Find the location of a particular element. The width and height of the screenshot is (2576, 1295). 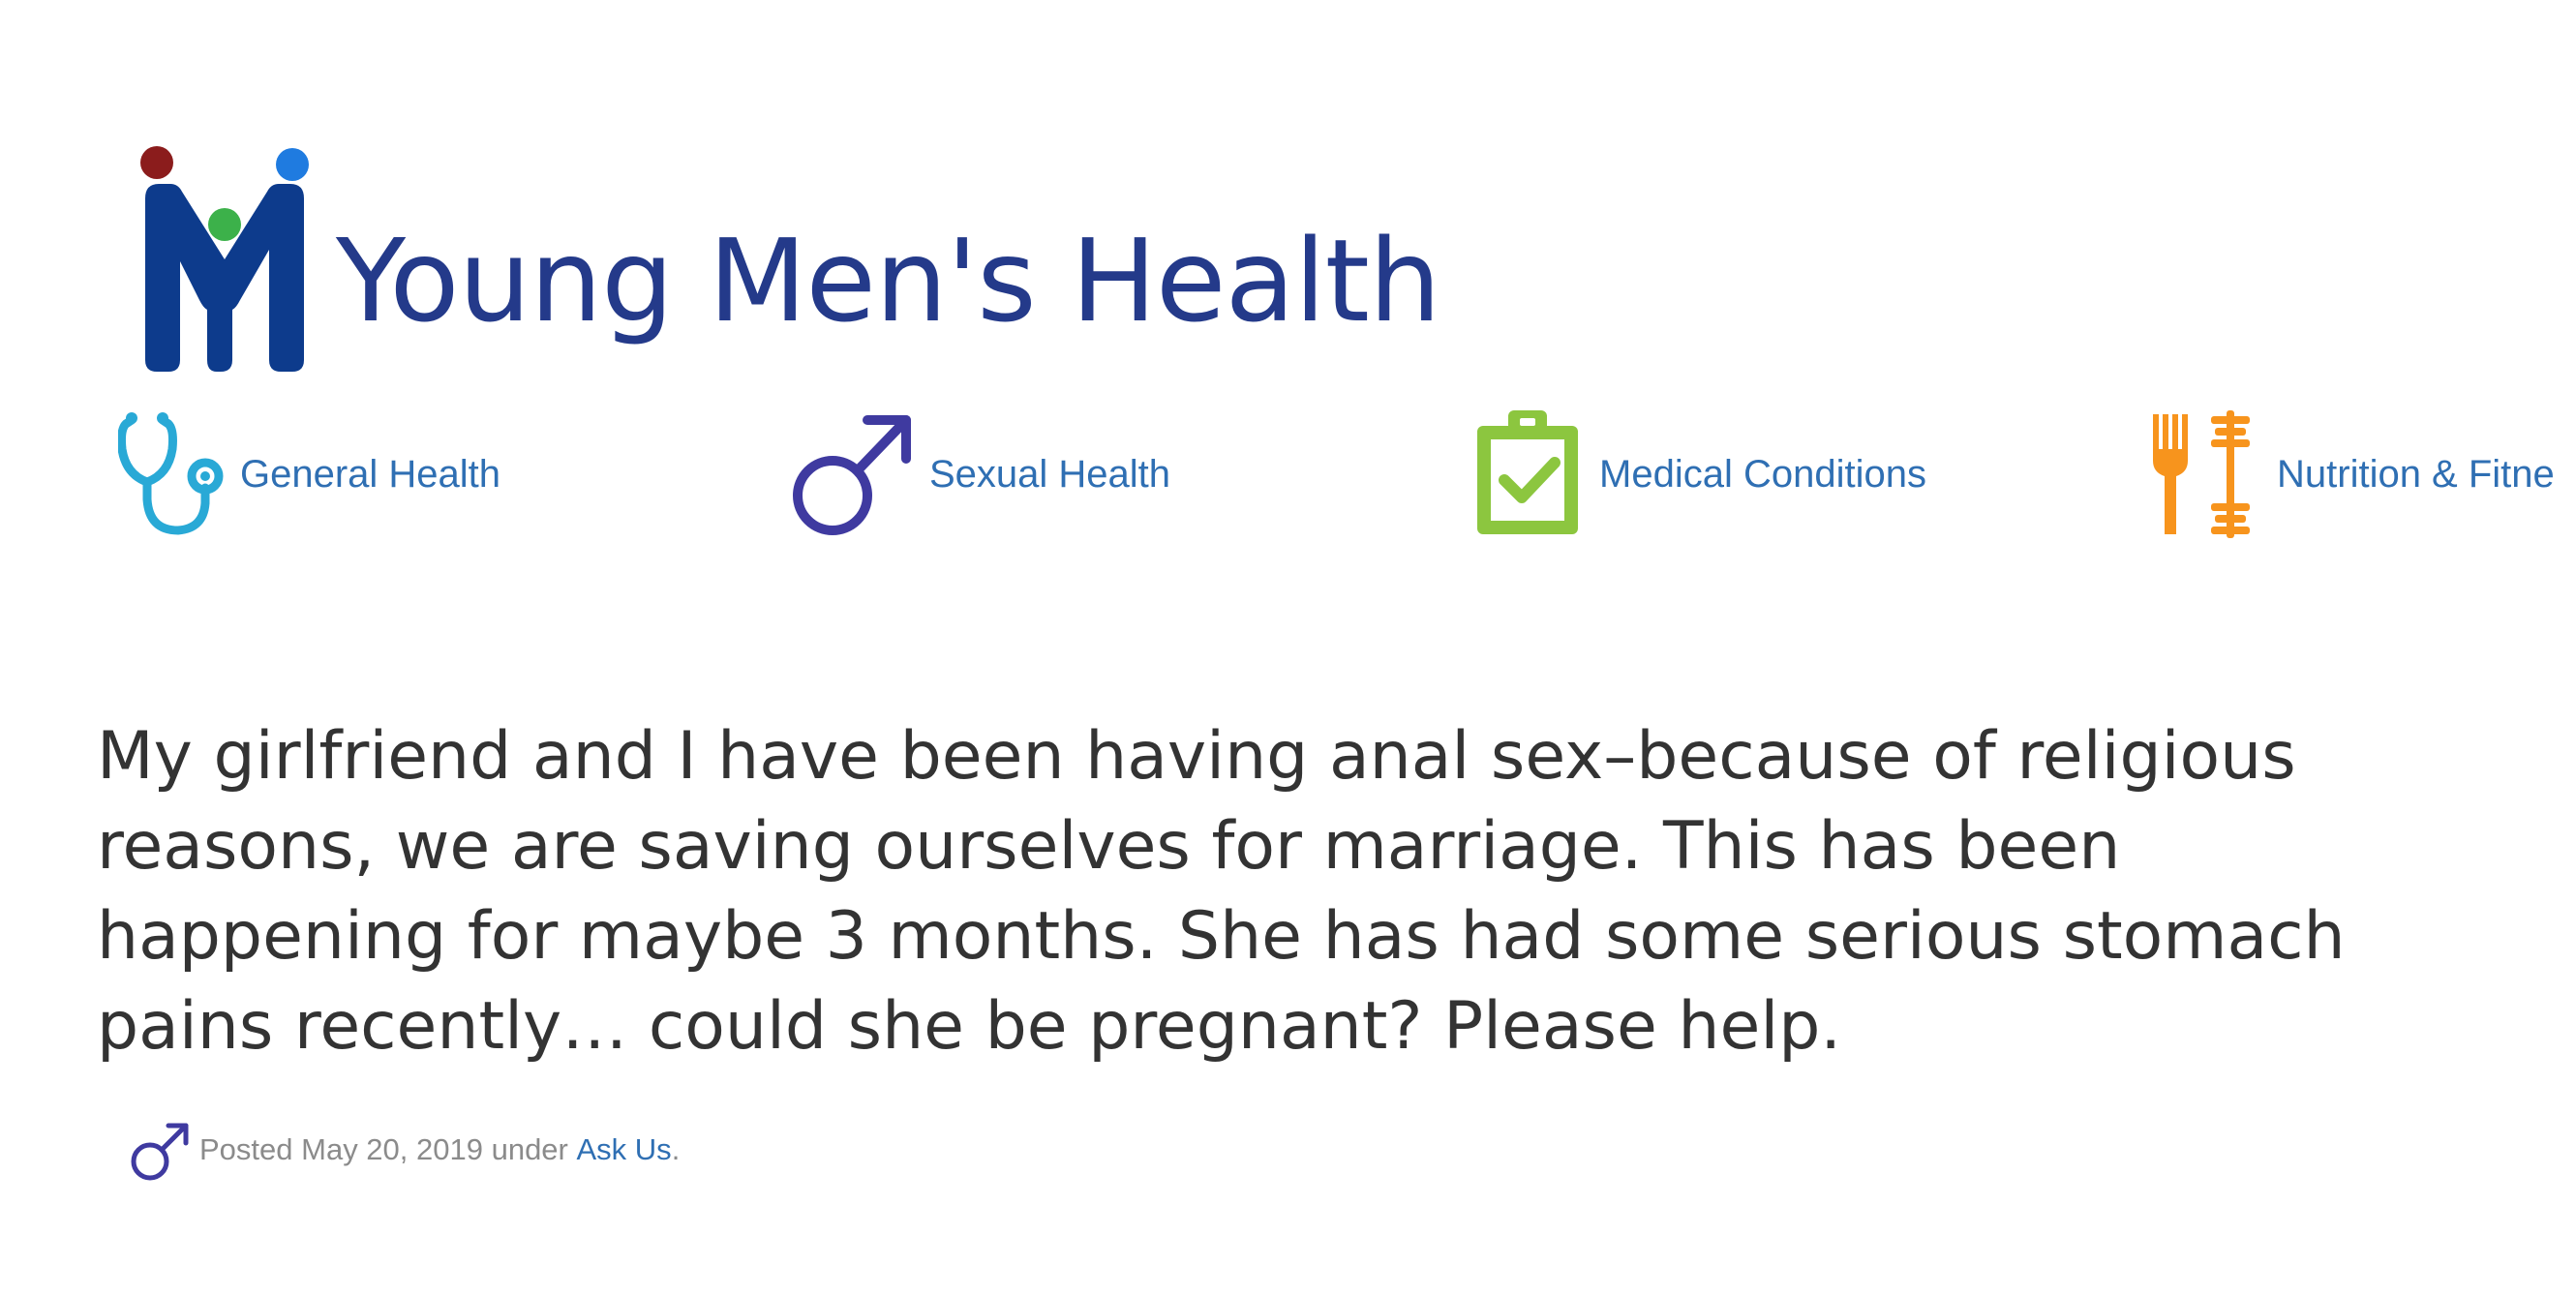

fork-dumbbell-icon is located at coordinates (2202, 474).